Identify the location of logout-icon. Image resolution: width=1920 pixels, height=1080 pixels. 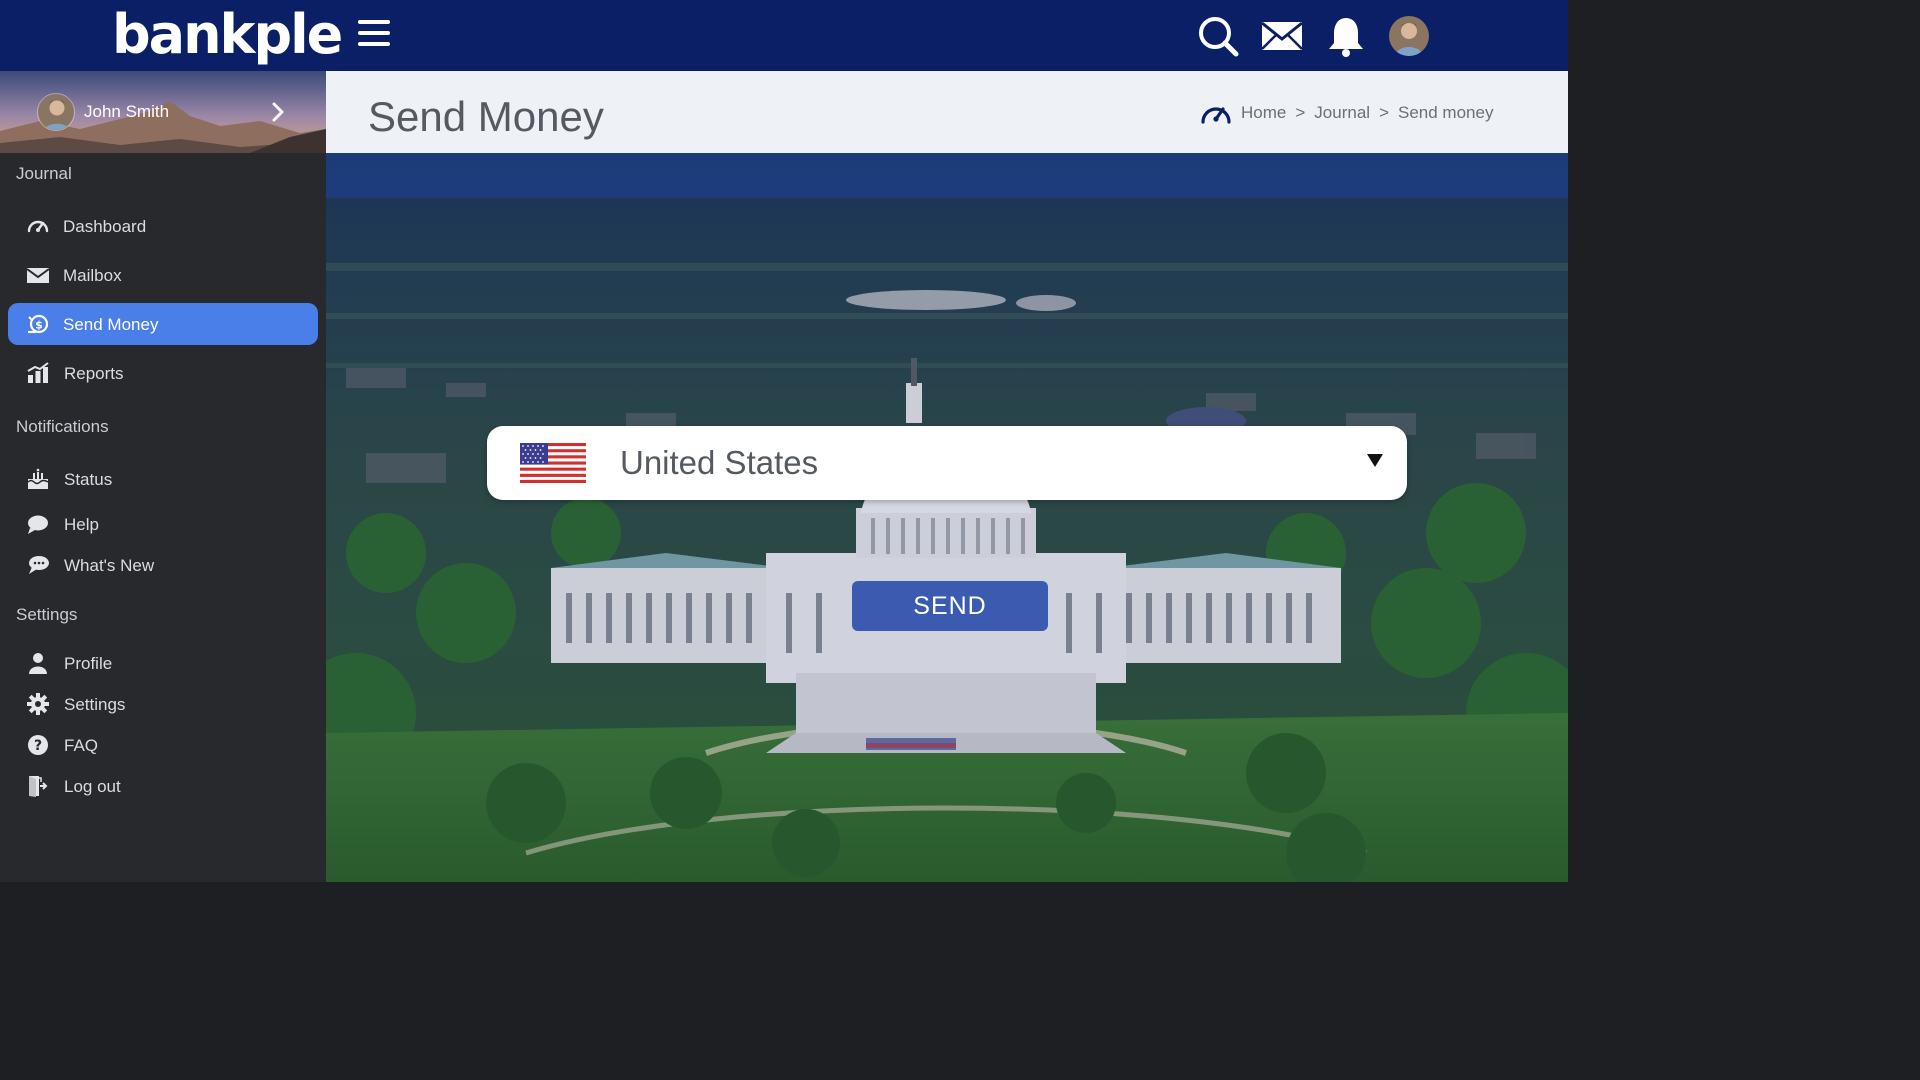
(38, 786).